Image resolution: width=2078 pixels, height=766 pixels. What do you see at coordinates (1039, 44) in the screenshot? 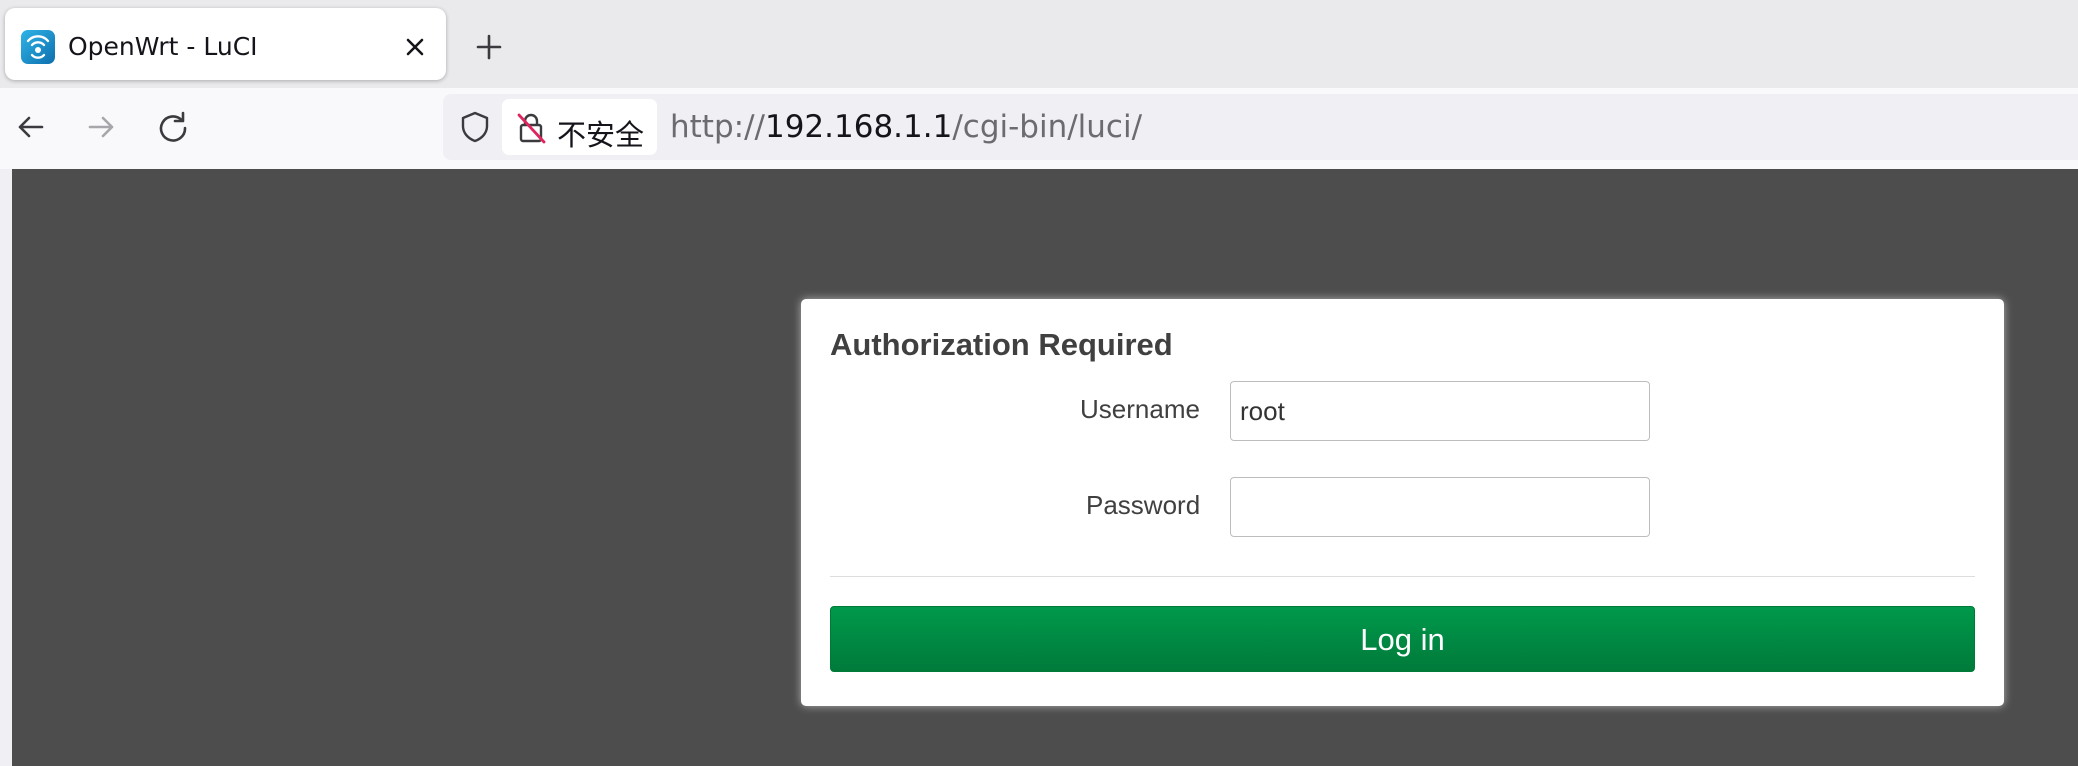
I see `tab-strip: OpenWrt - LuCI` at bounding box center [1039, 44].